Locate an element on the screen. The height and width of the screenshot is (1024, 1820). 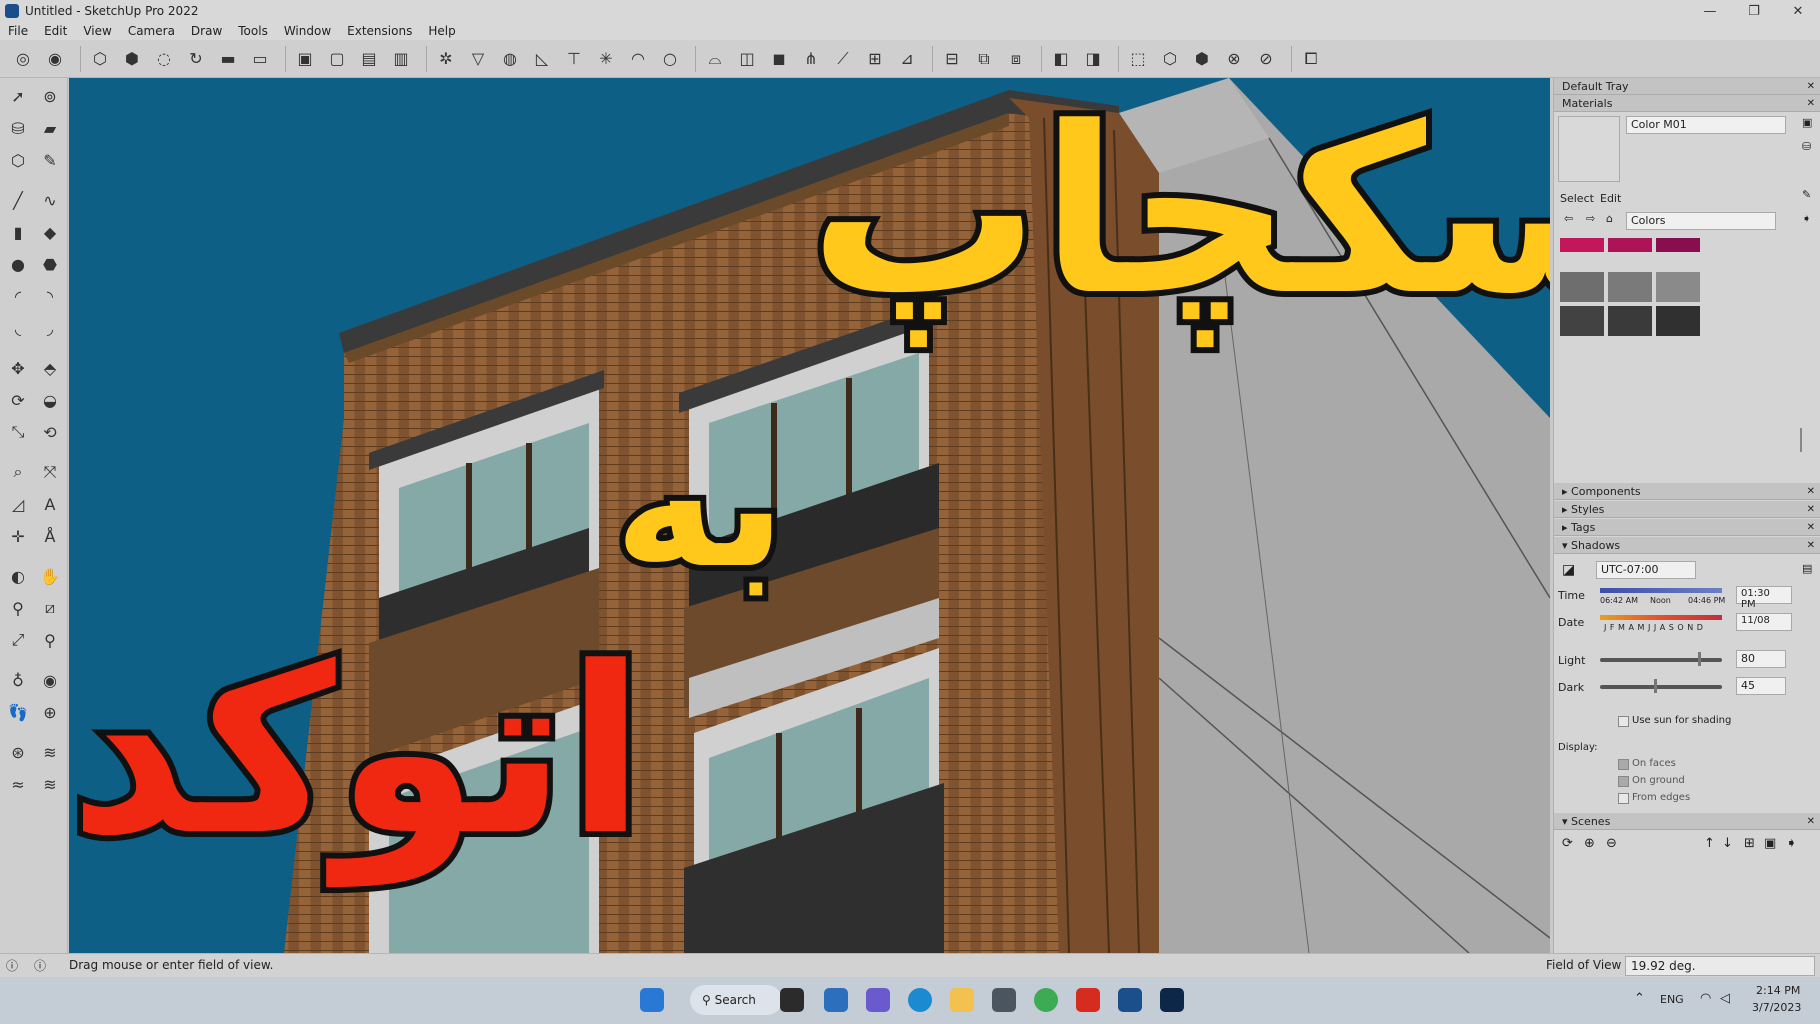
solid-tools-icon: ◧ is located at coordinates (1061, 59).